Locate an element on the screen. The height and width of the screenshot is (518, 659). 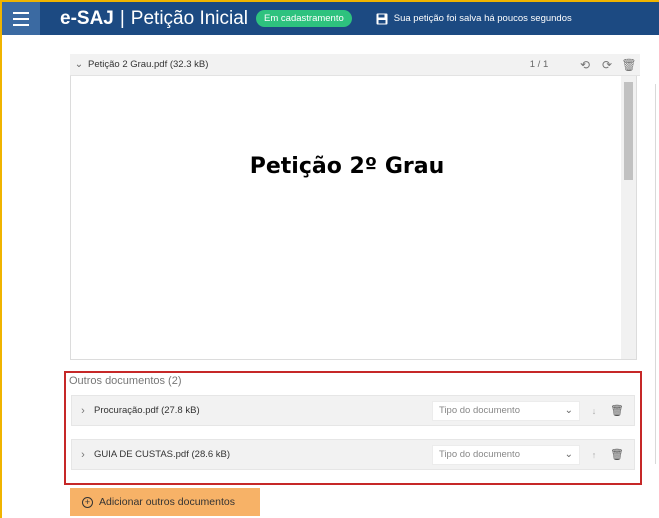
document-filename: GUIA DE CUSTAS.pdf (28.6 kB) is located at coordinates (162, 454).